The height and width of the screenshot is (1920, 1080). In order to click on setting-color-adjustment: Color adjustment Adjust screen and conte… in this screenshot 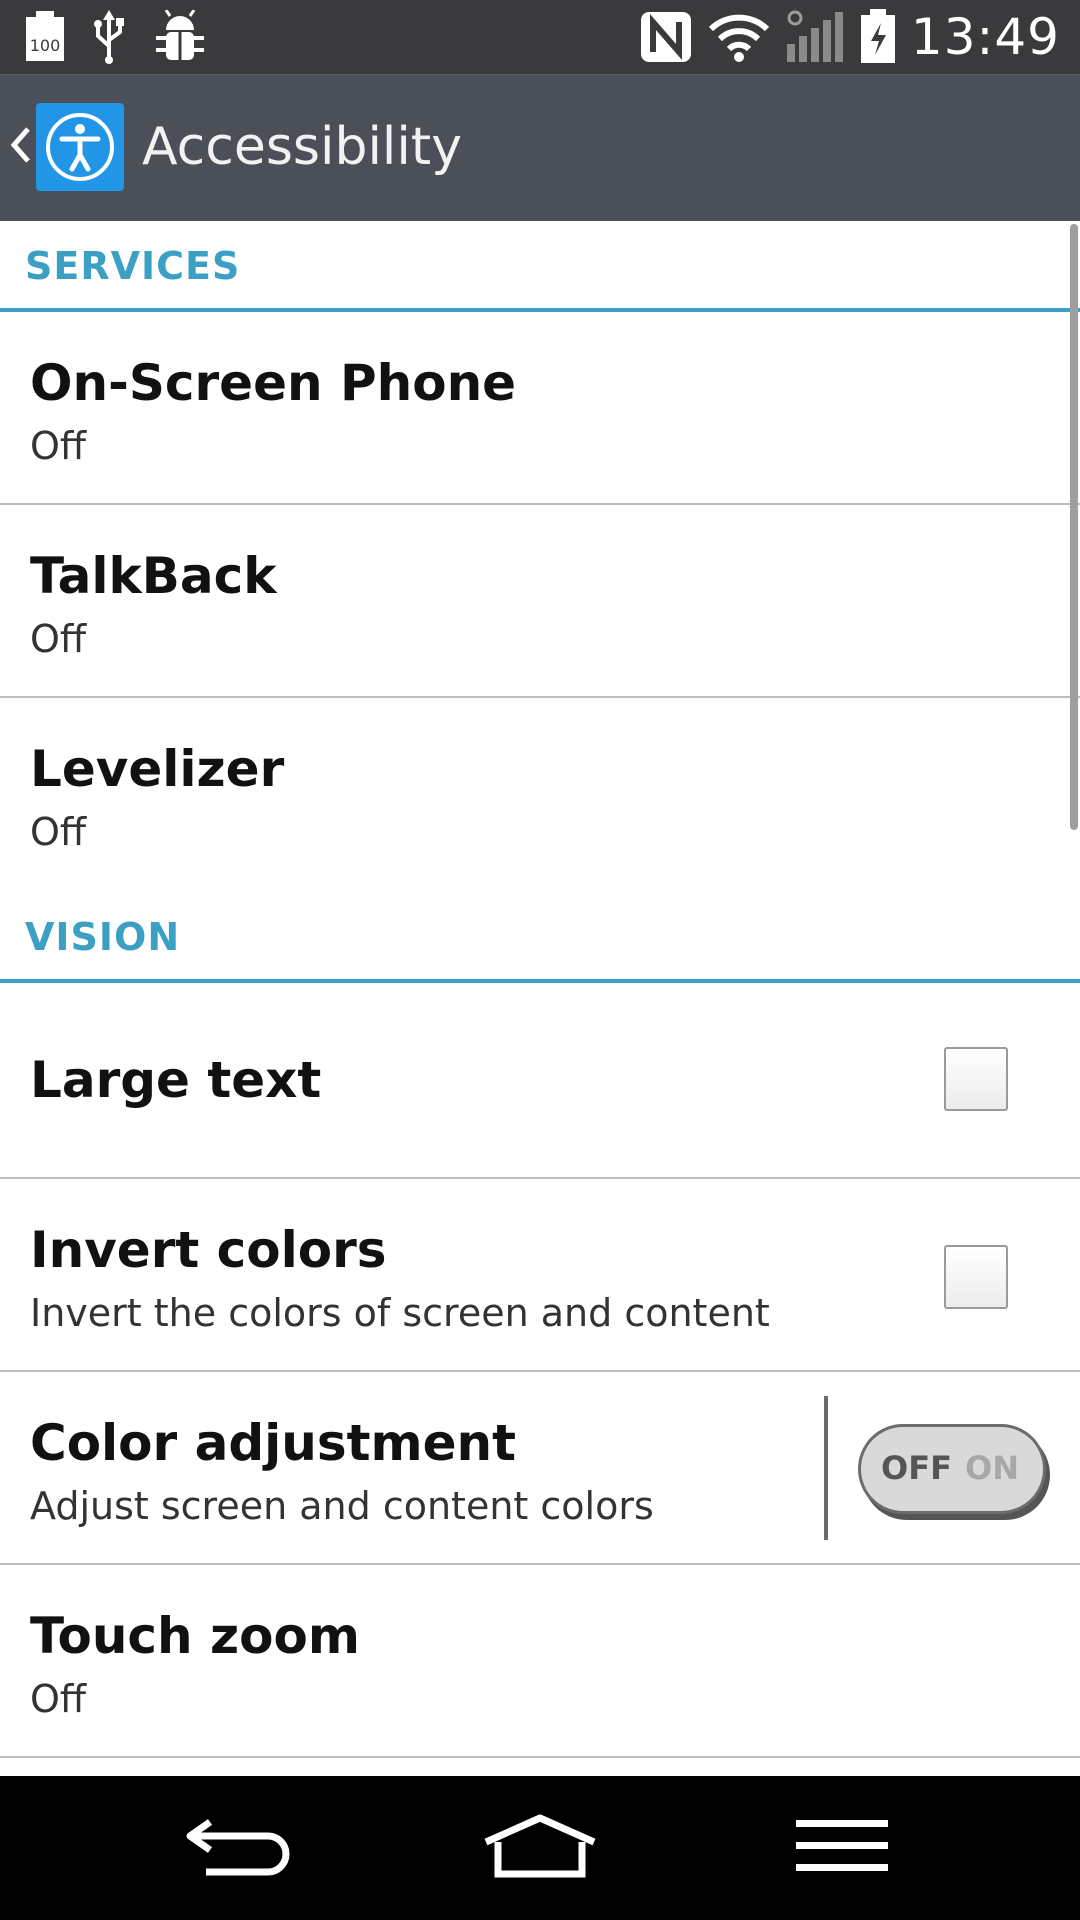, I will do `click(540, 1468)`.